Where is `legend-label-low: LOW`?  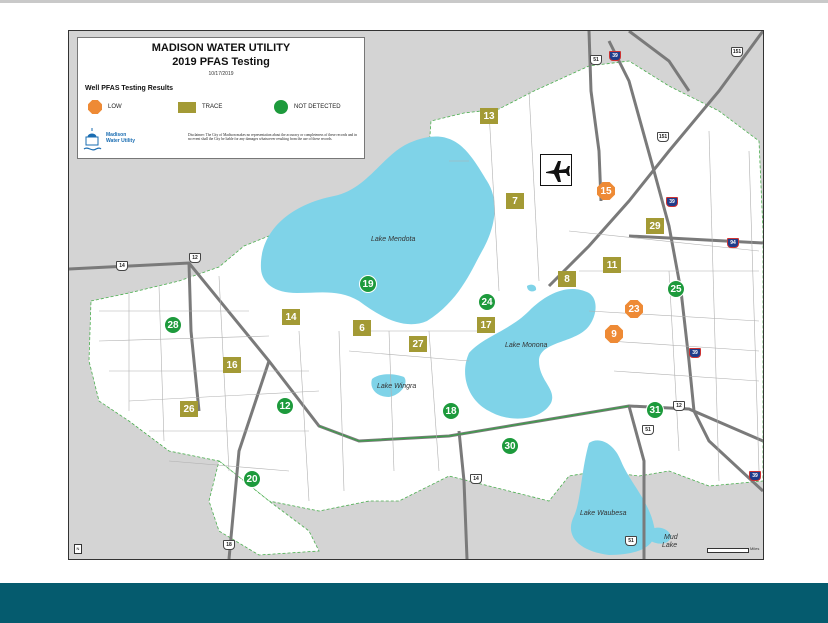
legend-label-low: LOW is located at coordinates (115, 107).